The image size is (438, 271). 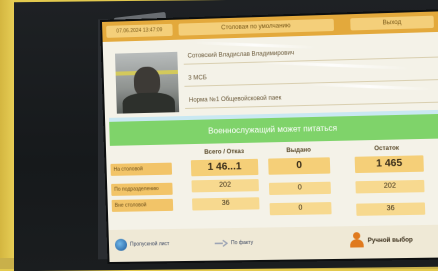 I want to click on pass-list-button: Пропускной лист, so click(x=142, y=244).